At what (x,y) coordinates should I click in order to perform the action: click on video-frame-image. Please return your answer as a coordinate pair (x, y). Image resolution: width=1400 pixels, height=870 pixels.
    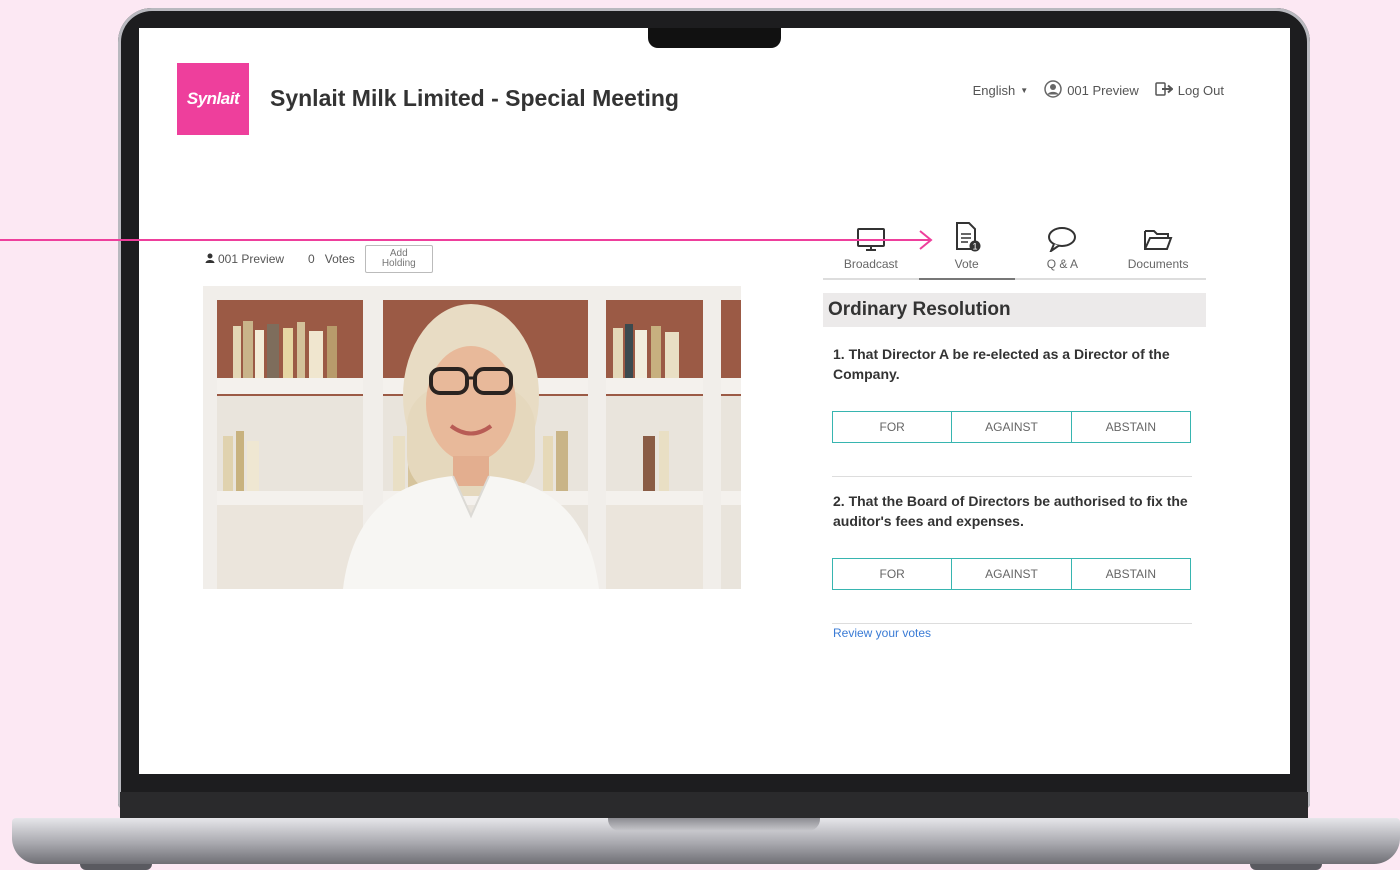
    Looking at the image, I should click on (472, 437).